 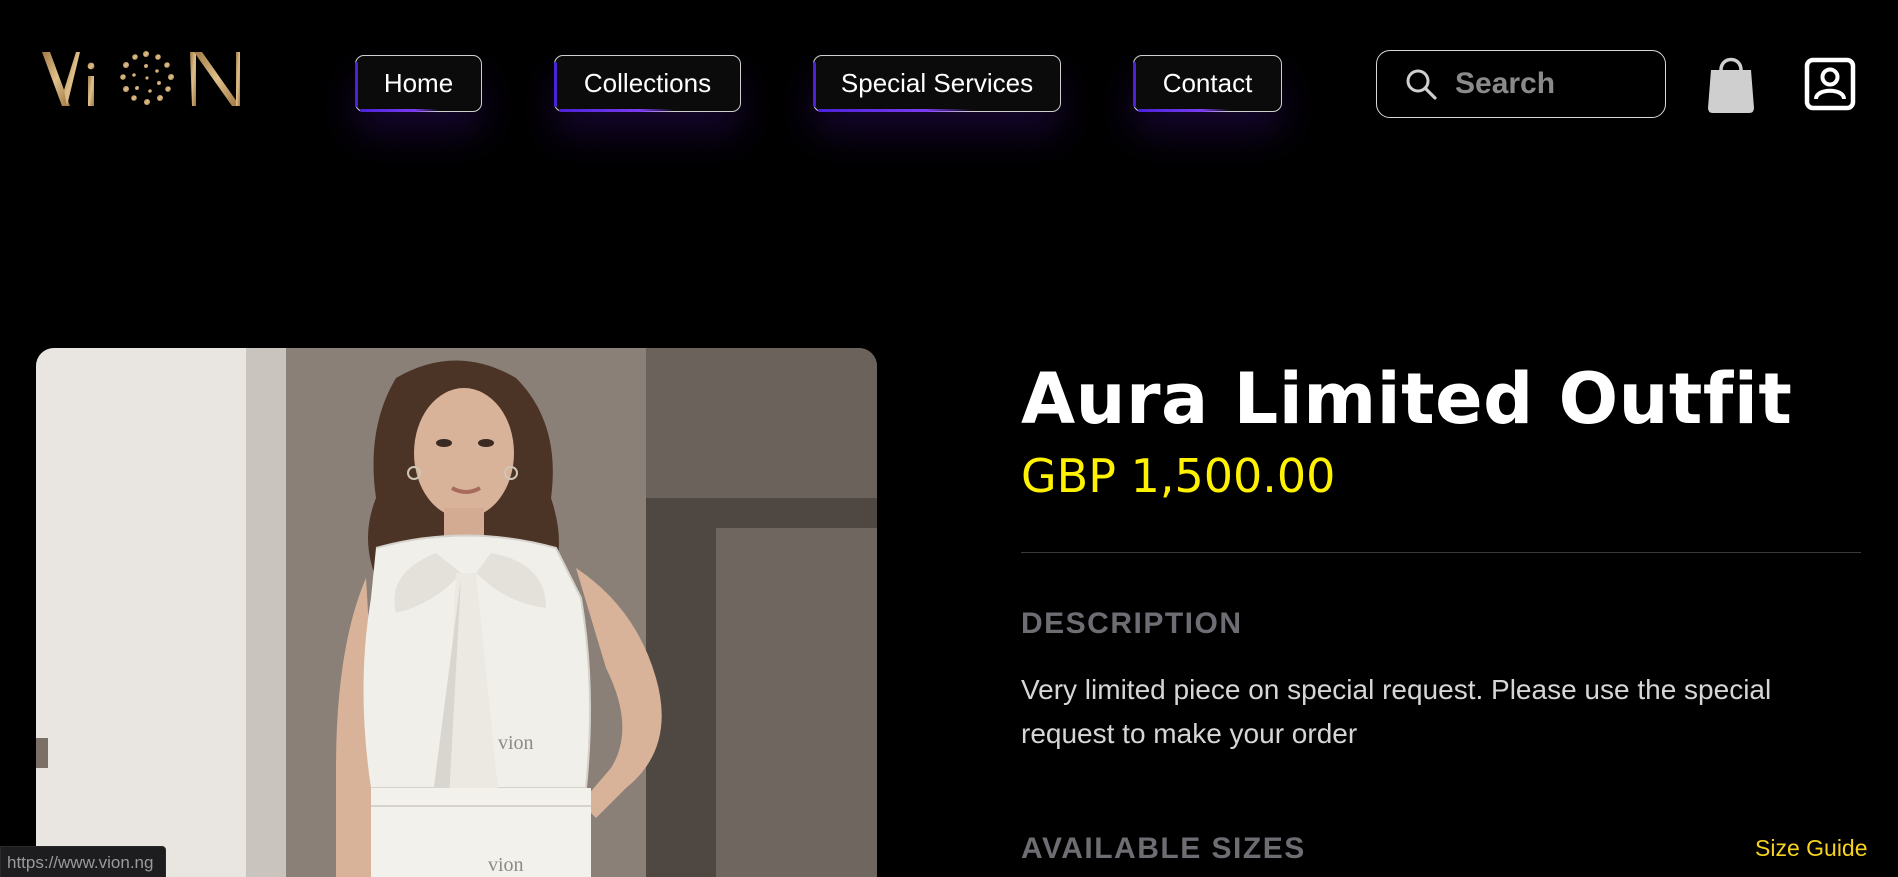 What do you see at coordinates (1132, 623) in the screenshot?
I see `description-heading: DESCRIPTION` at bounding box center [1132, 623].